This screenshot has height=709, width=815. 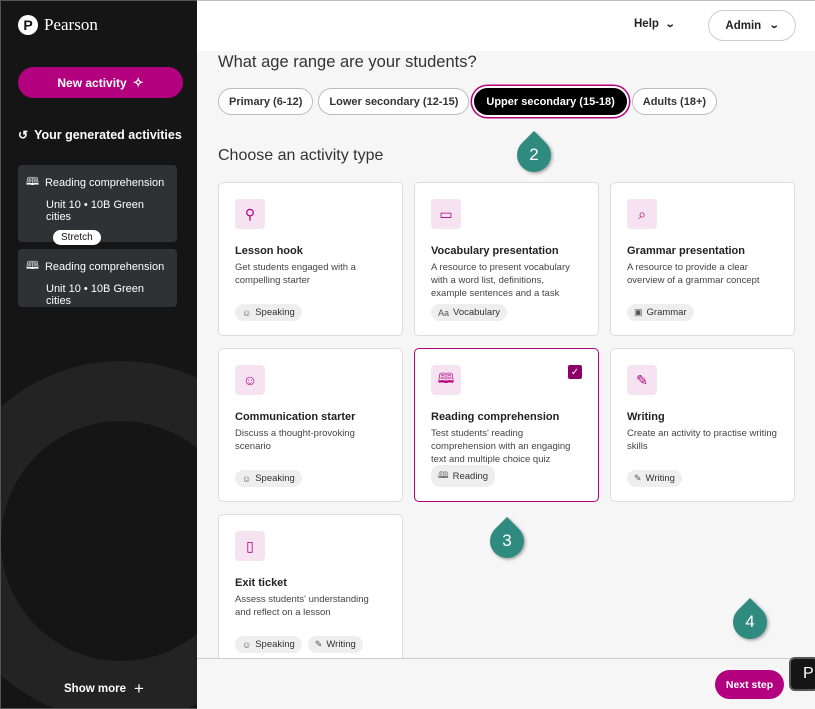 I want to click on help-menu: Help ⌄, so click(x=655, y=24).